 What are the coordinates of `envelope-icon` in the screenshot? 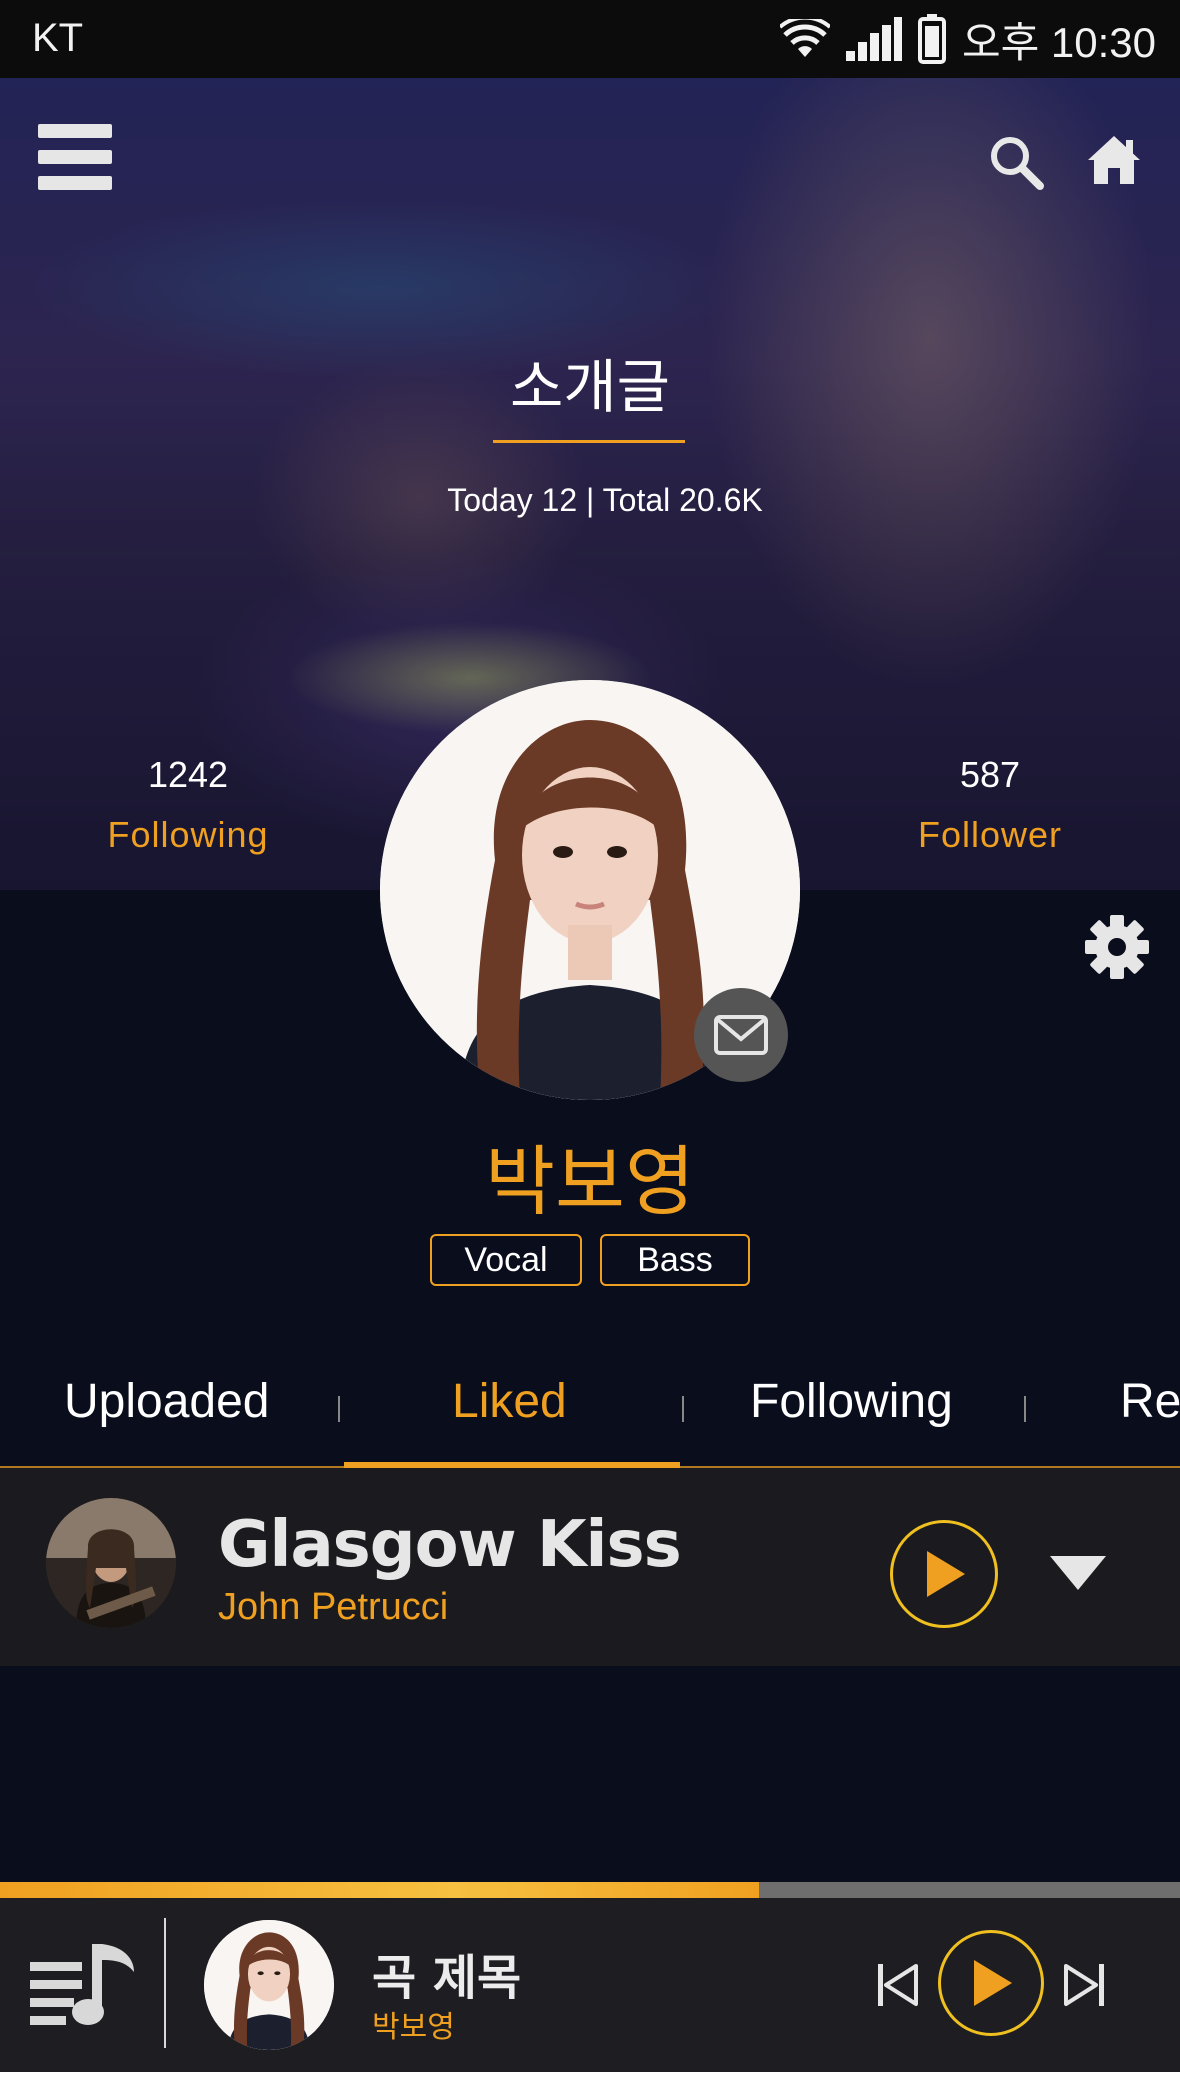 It's located at (741, 1035).